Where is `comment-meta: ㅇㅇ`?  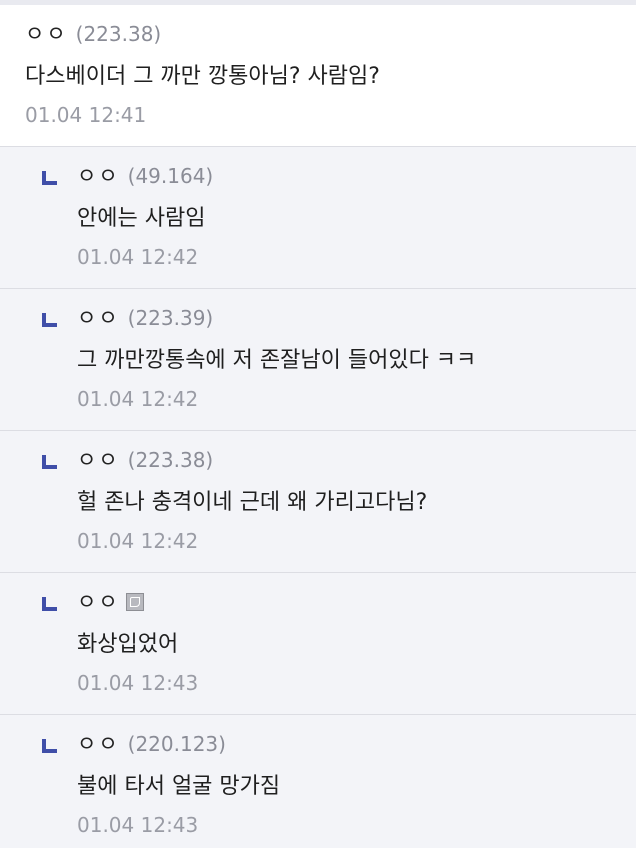
comment-meta: ㅇㅇ is located at coordinates (356, 602).